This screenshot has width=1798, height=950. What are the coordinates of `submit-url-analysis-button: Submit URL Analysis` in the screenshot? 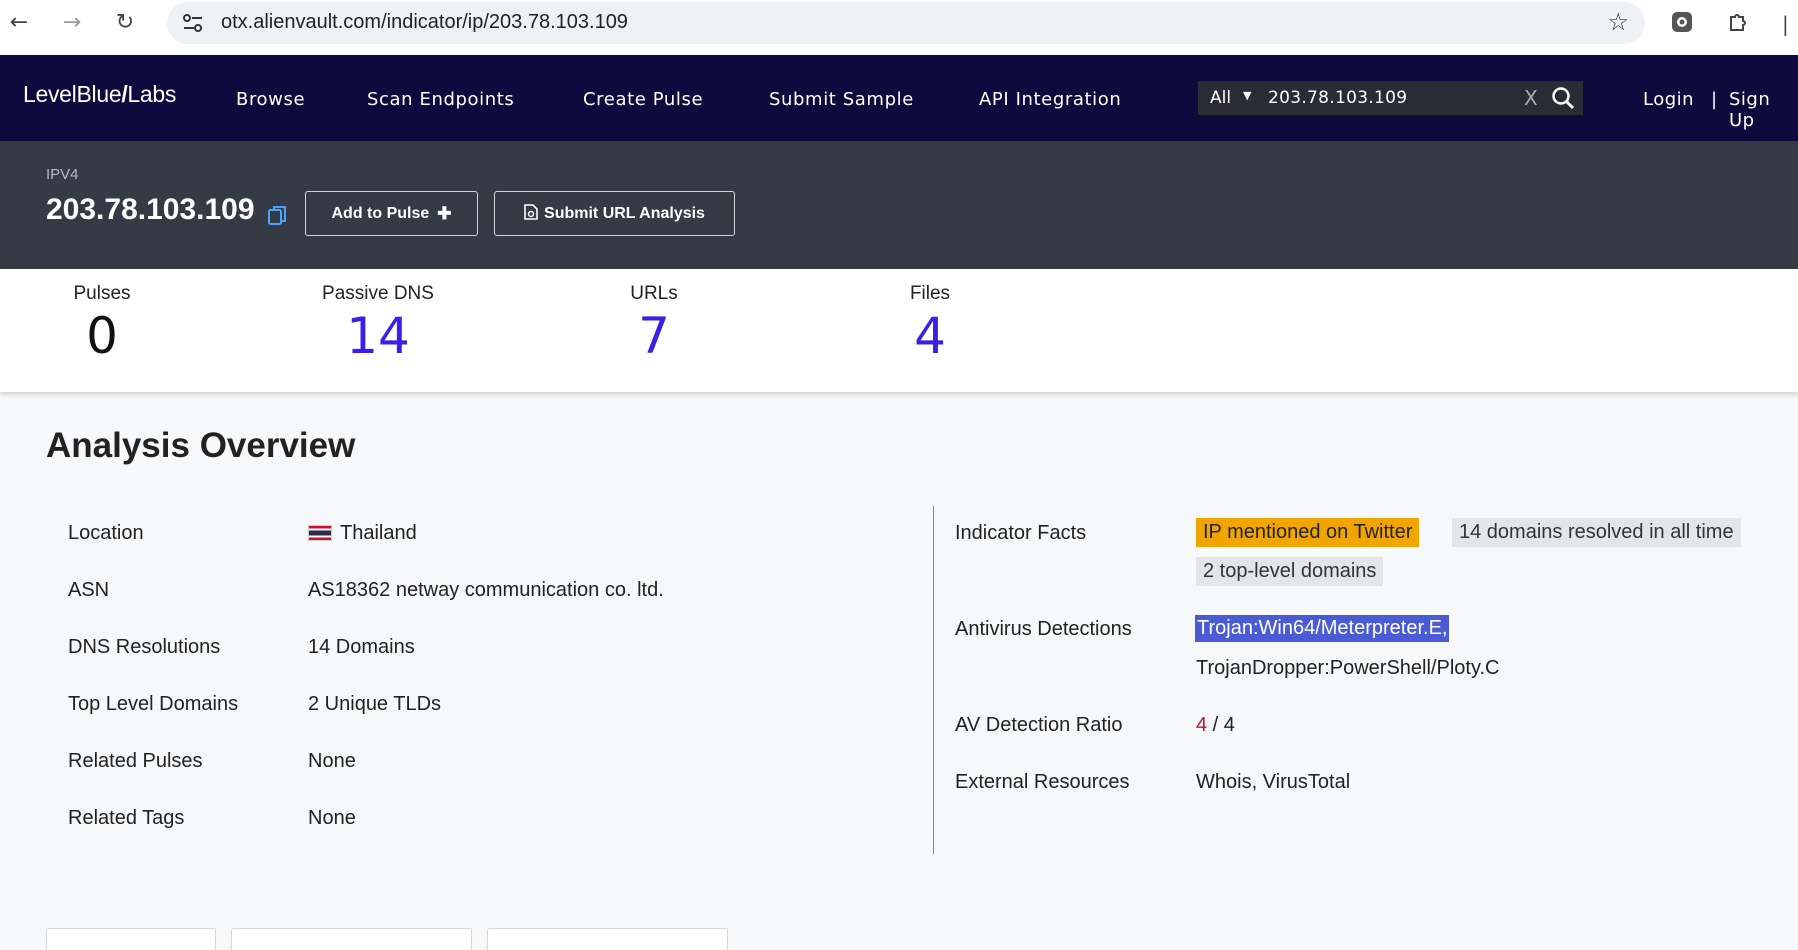 It's located at (614, 213).